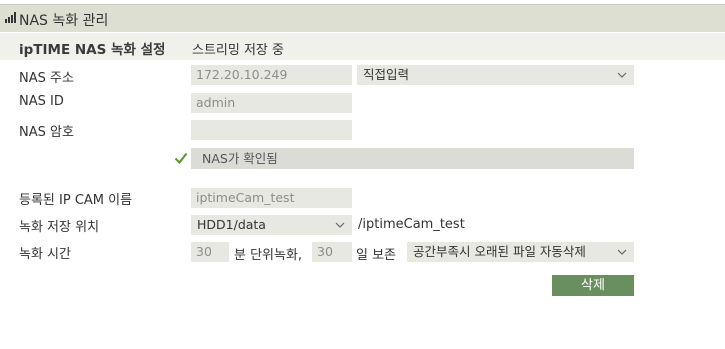 This screenshot has width=725, height=349. What do you see at coordinates (92, 50) in the screenshot?
I see `section-title: ipTIME NAS 녹화 설정` at bounding box center [92, 50].